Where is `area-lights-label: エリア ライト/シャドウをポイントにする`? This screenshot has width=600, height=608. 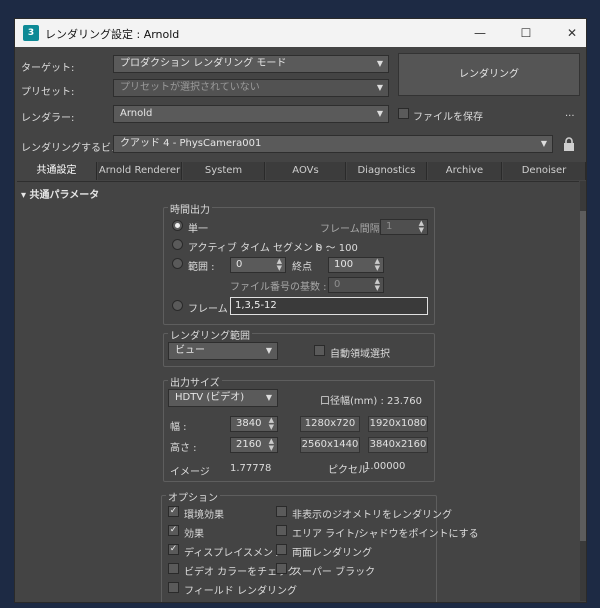 area-lights-label: エリア ライト/シャドウをポイントにする is located at coordinates (385, 534).